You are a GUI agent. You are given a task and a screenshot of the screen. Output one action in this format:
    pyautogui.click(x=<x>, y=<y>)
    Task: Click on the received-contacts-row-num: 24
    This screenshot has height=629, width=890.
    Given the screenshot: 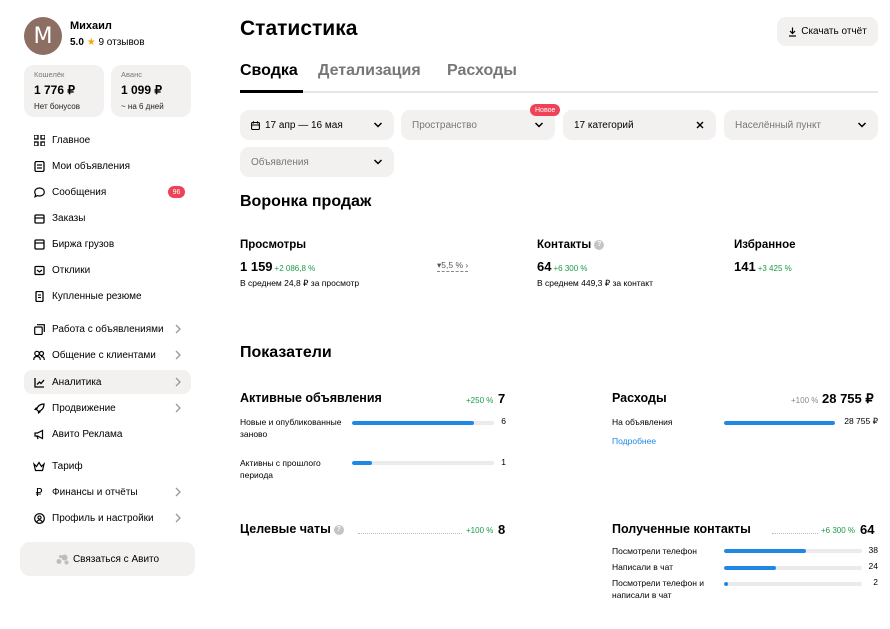 What is the action you would take?
    pyautogui.click(x=873, y=566)
    